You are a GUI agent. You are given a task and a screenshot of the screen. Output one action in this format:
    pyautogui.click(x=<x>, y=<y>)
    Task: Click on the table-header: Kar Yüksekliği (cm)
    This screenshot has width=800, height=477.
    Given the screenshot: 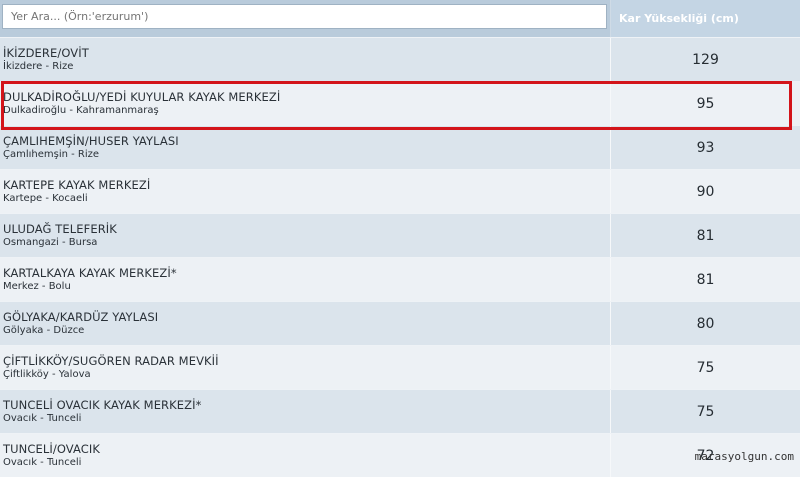 What is the action you would take?
    pyautogui.click(x=400, y=18)
    